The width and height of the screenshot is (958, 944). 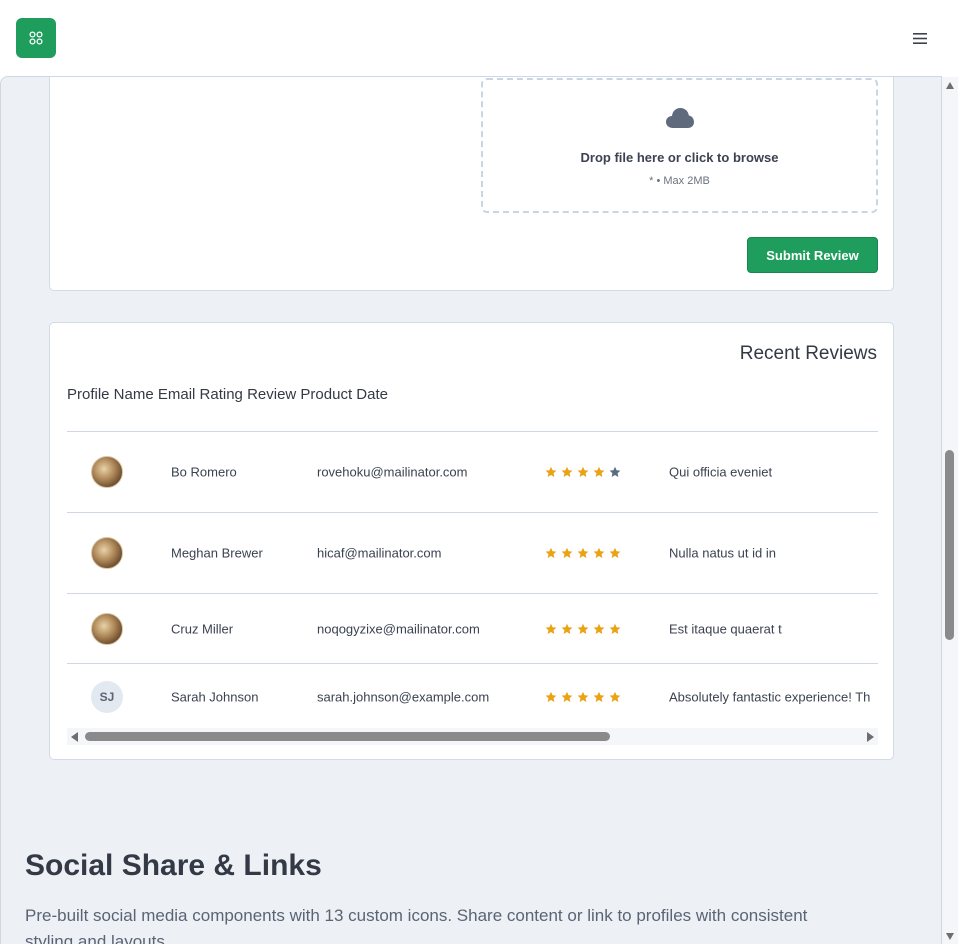 What do you see at coordinates (403, 696) in the screenshot?
I see `reviewer-email: sarah.johnson@example.com` at bounding box center [403, 696].